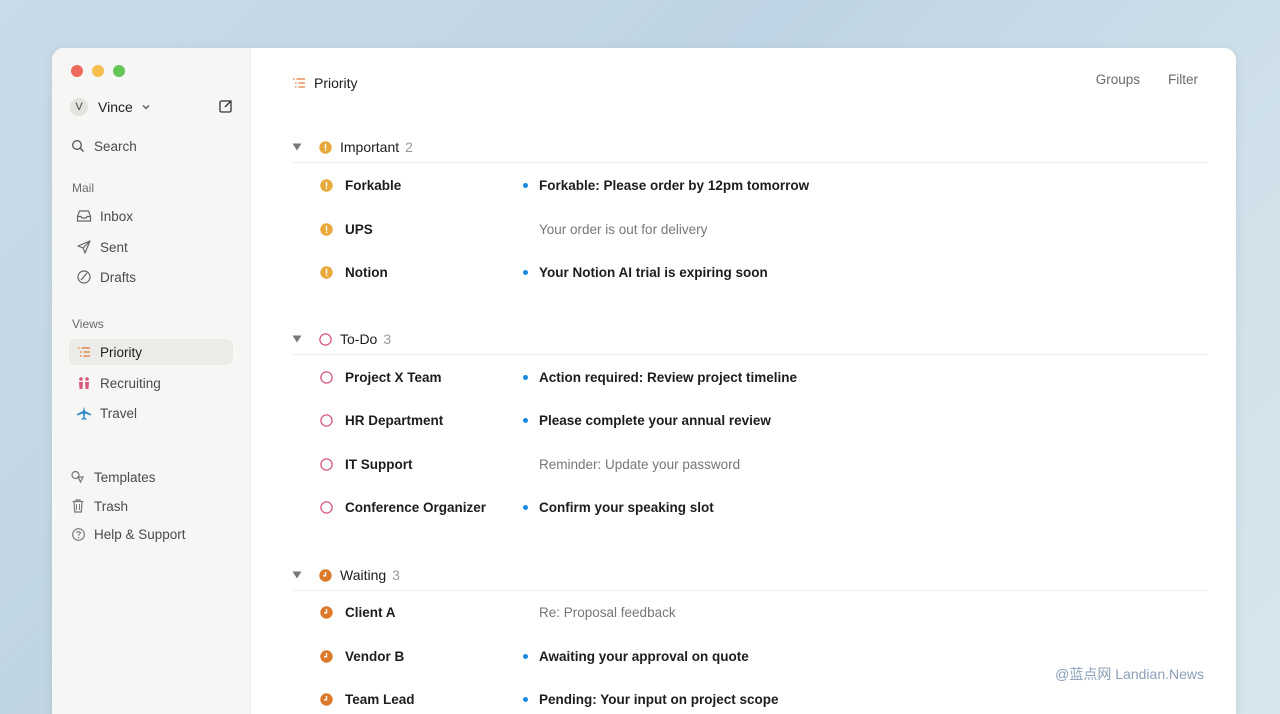 This screenshot has width=1280, height=714. Describe the element at coordinates (623, 229) in the screenshot. I see `message-subject: Your order is out for delivery` at that location.